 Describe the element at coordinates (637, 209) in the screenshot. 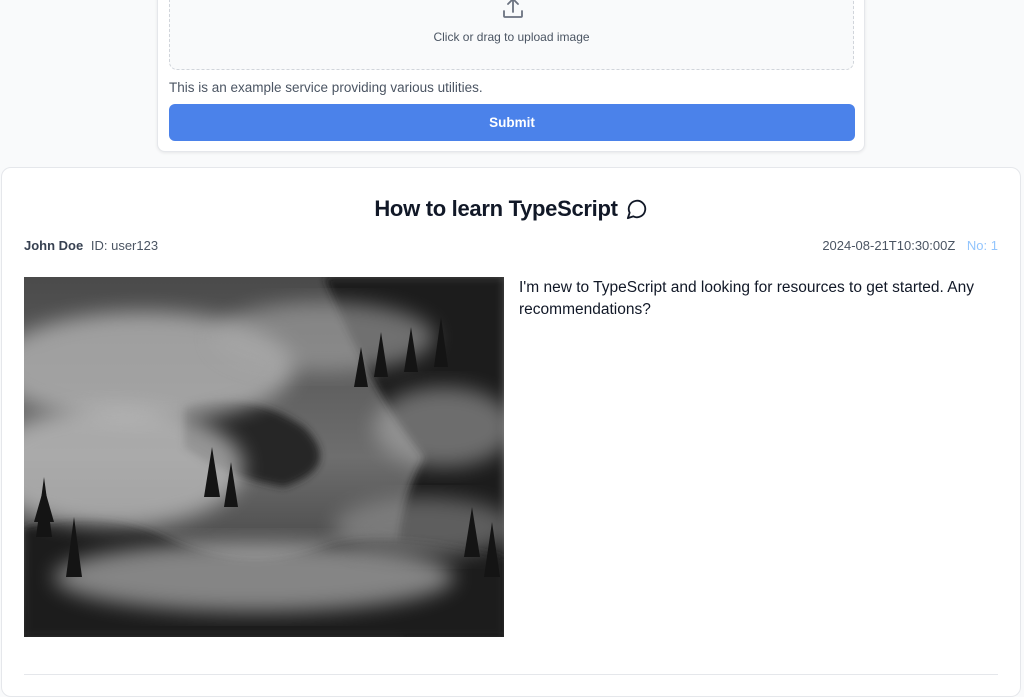

I see `comment-icon` at that location.